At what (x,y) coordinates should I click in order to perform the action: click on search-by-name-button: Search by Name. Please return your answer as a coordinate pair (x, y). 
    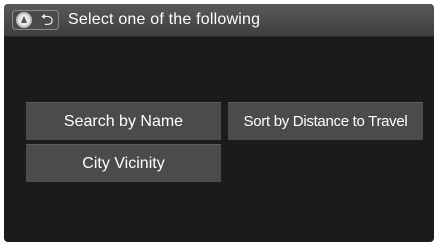
    Looking at the image, I should click on (123, 121).